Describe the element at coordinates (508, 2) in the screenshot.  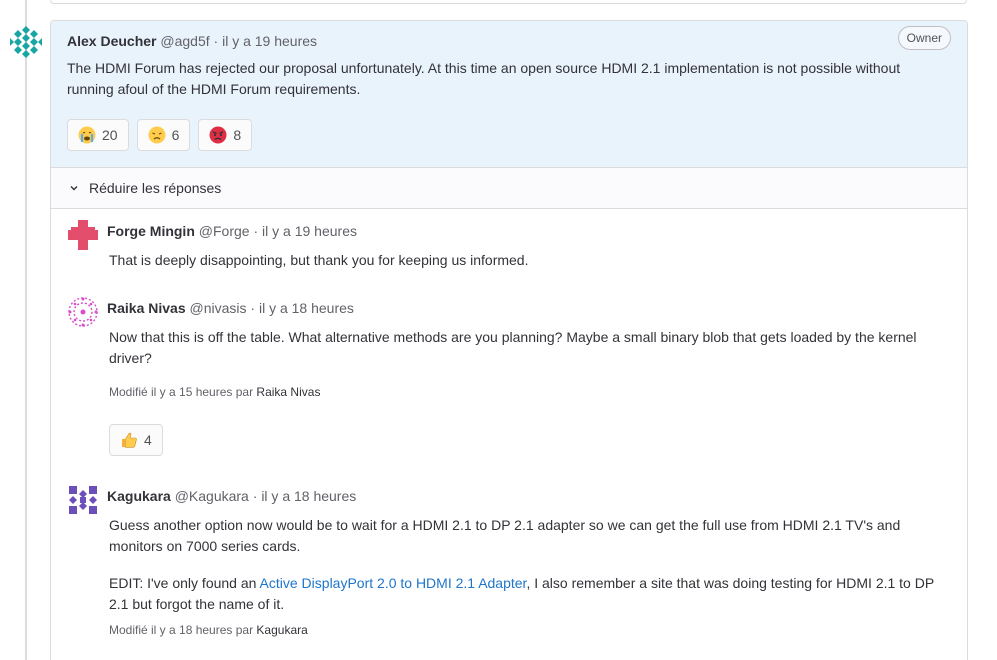
I see `previous-note-edge` at that location.